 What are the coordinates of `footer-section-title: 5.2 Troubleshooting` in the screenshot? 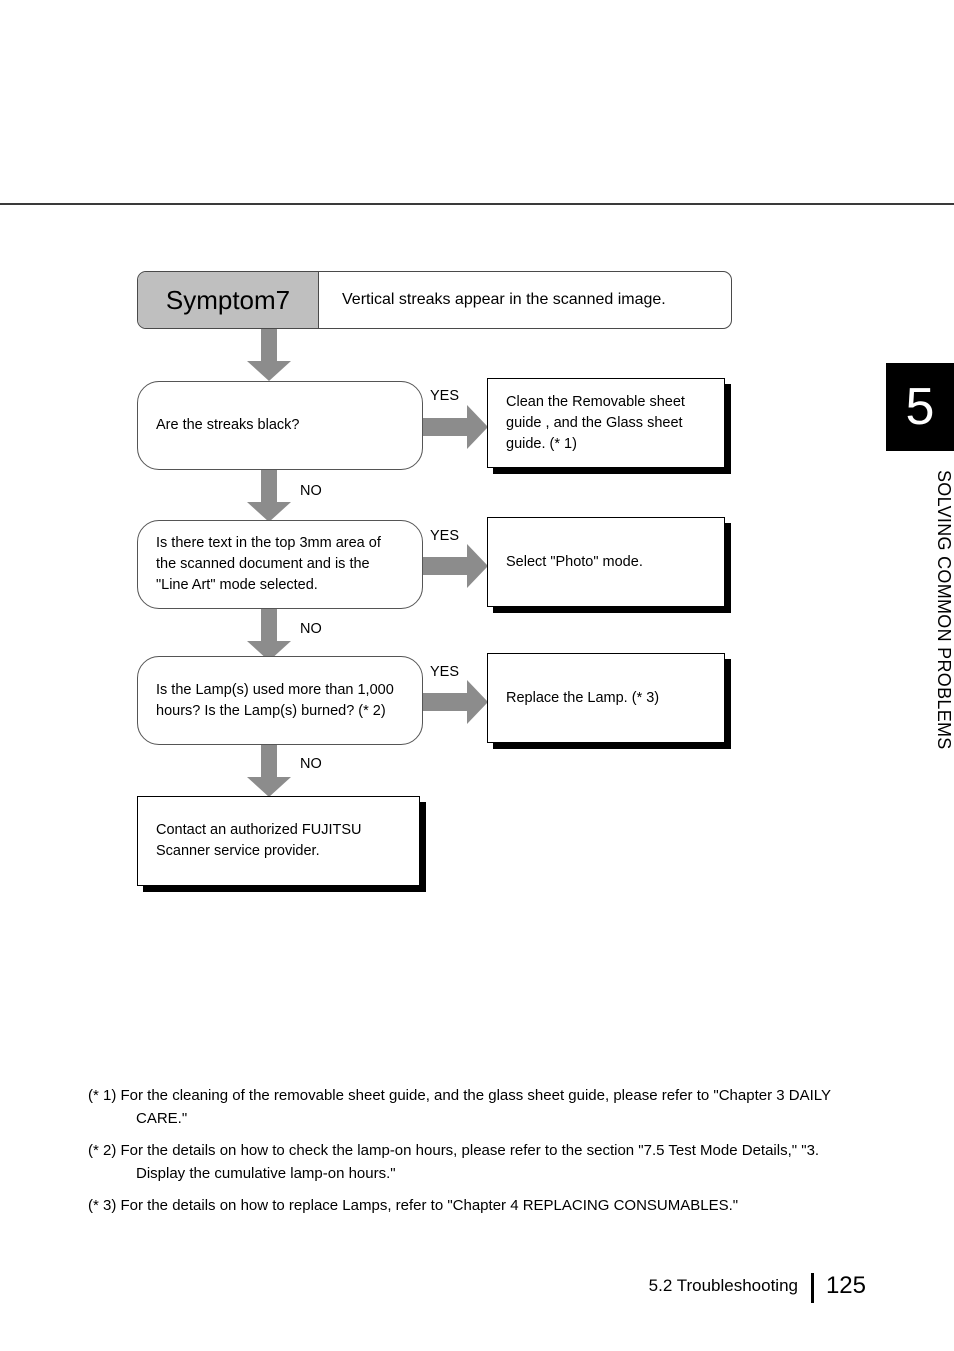 It's located at (723, 1285).